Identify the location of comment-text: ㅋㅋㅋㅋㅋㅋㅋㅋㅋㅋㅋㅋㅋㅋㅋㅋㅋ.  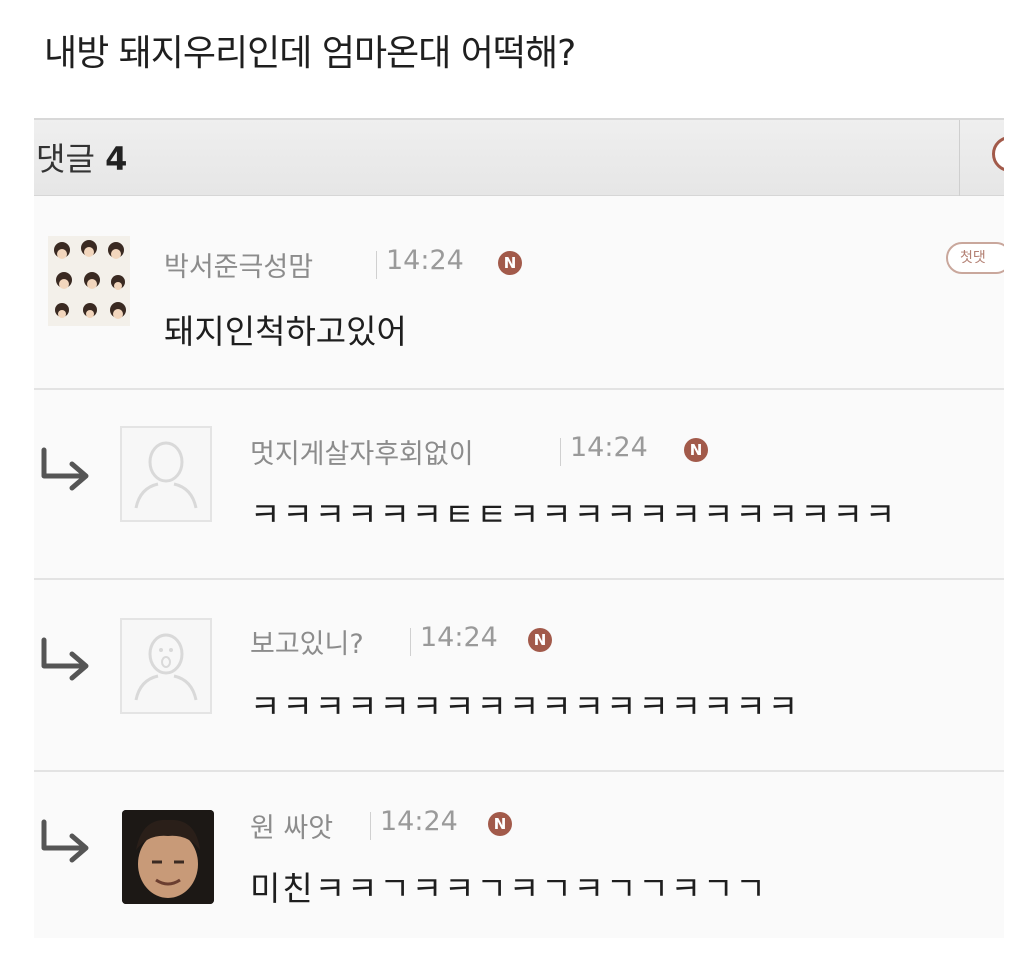
(525, 706).